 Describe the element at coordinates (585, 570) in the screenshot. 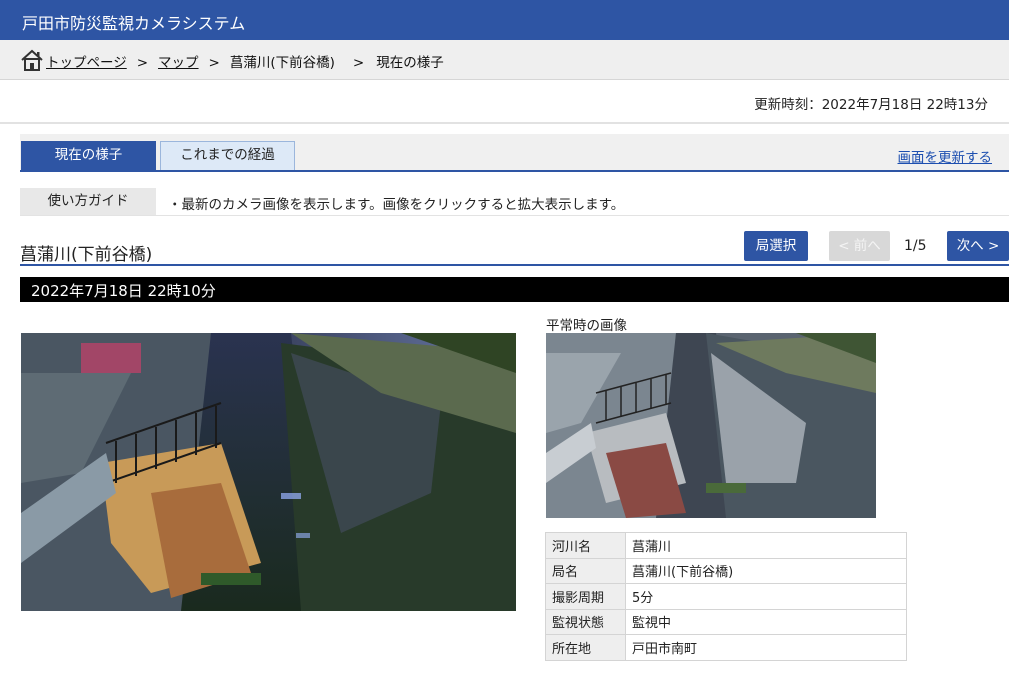

I see `info-key: 局名` at that location.